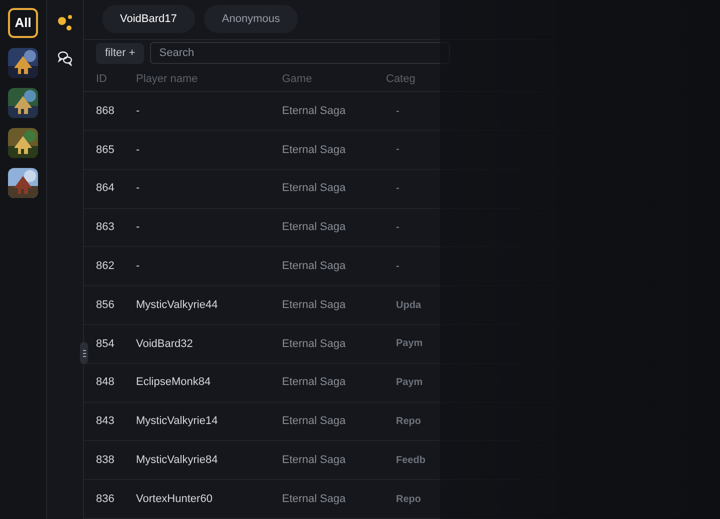  Describe the element at coordinates (101, 79) in the screenshot. I see `column-header: ID` at that location.